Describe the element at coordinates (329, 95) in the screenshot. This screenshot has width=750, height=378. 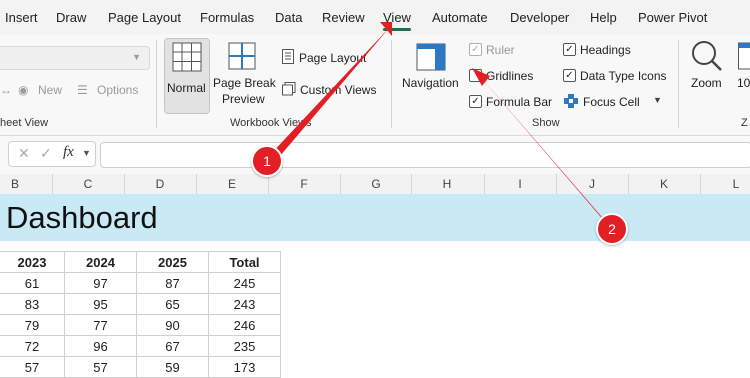
I see `arrow-to-view-tab` at that location.